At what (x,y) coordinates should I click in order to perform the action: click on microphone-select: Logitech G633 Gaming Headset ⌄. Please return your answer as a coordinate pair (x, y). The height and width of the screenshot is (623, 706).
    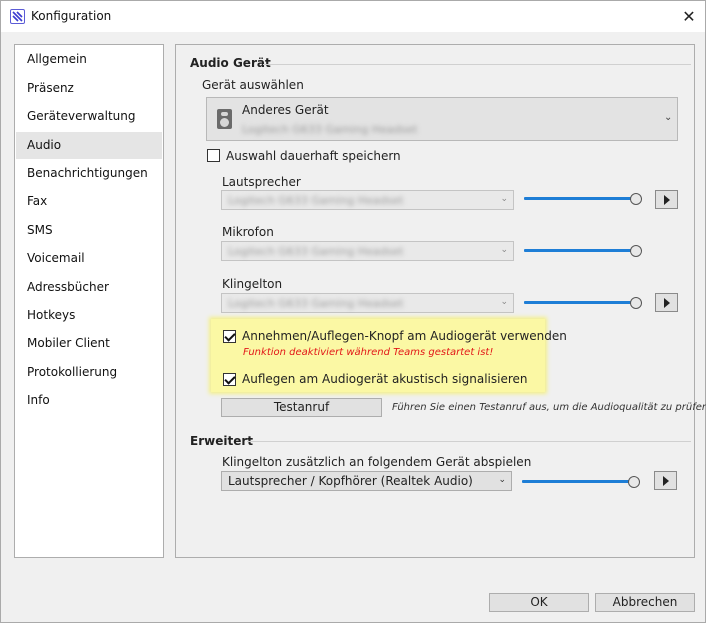
    Looking at the image, I should click on (367, 251).